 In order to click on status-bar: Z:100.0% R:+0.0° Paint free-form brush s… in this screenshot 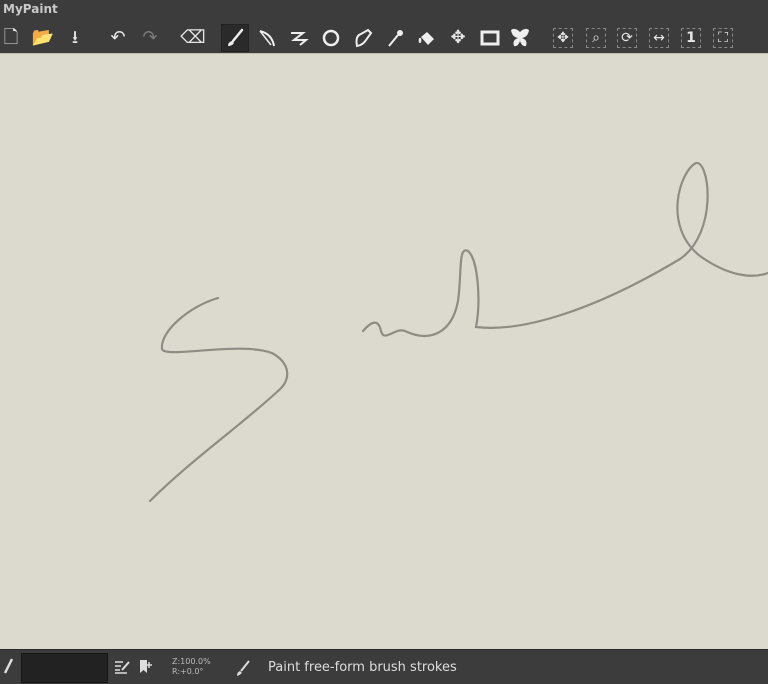, I will do `click(384, 666)`.